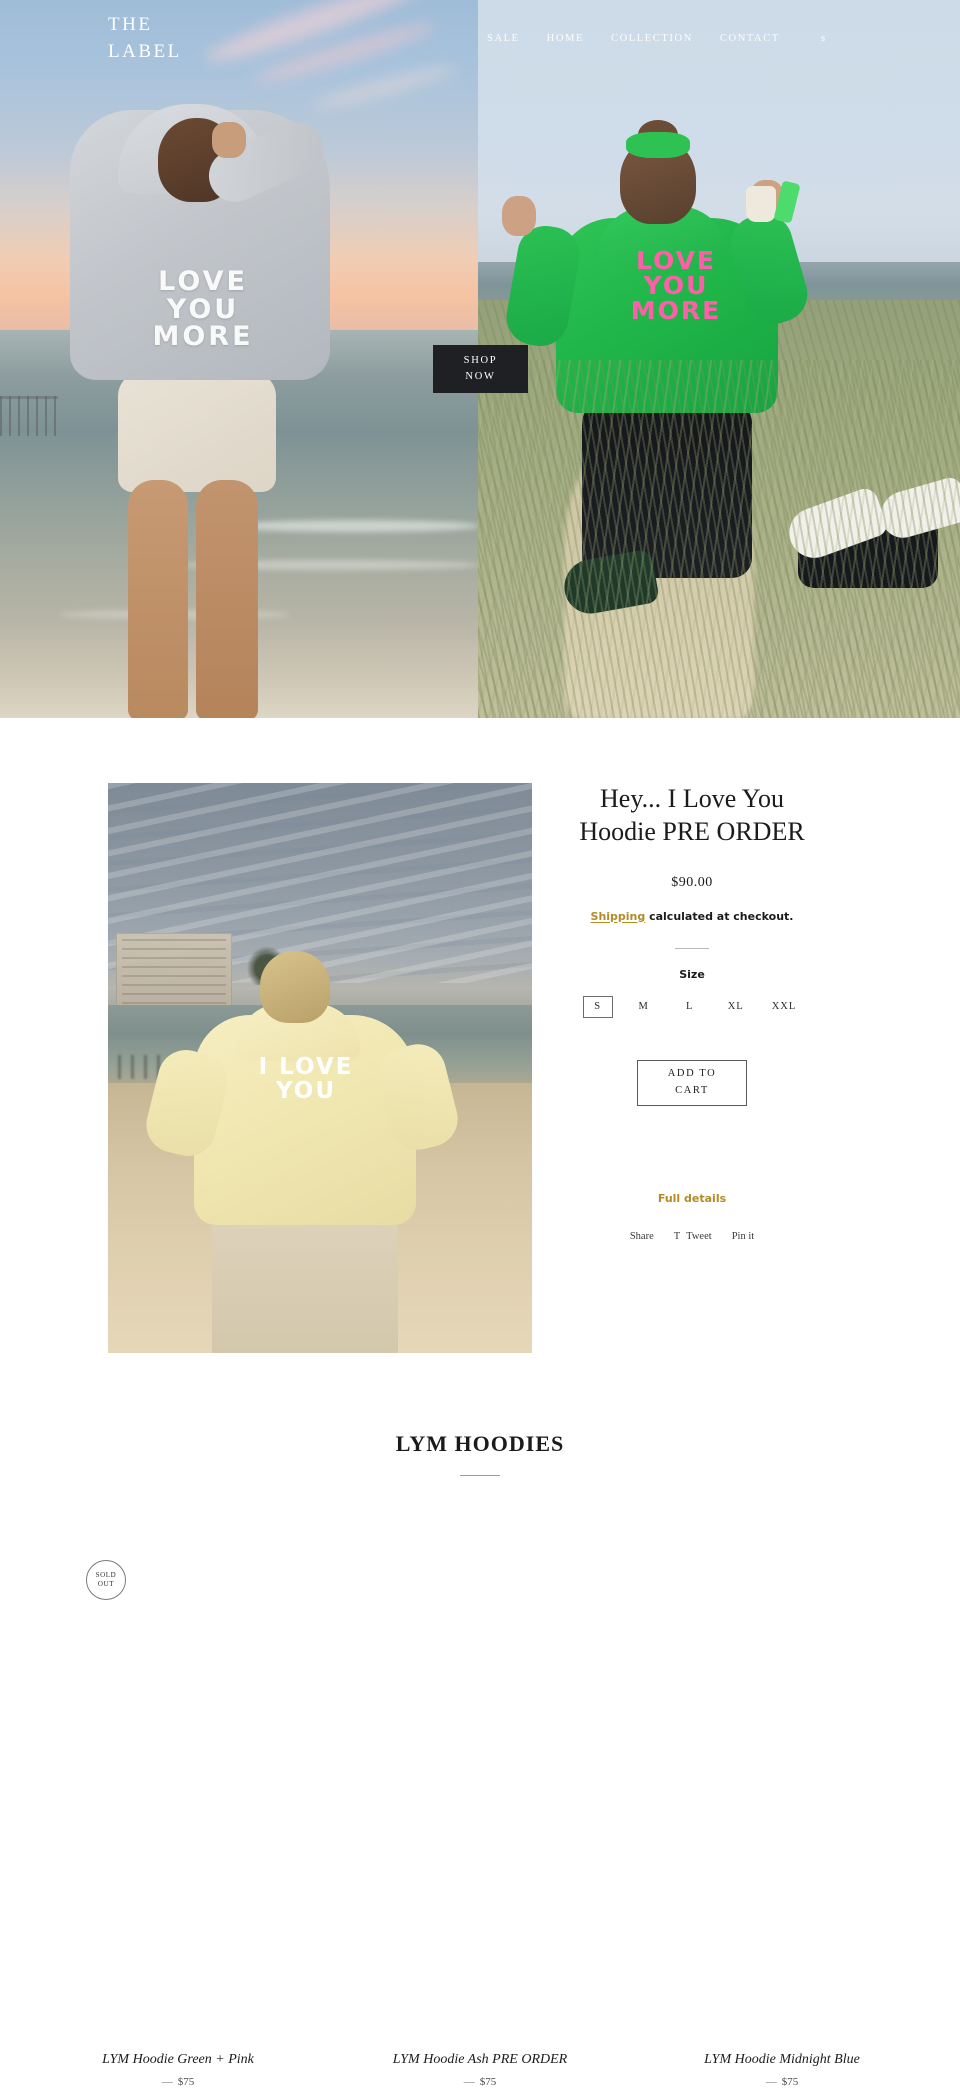 The width and height of the screenshot is (960, 2088). I want to click on logo-line-1: THE, so click(130, 24).